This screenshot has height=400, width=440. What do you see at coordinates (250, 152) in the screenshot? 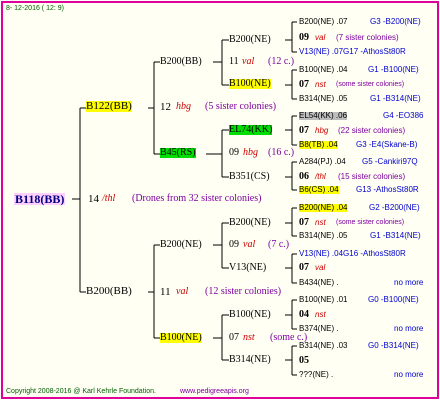
I see `g2-2-code: hbg` at bounding box center [250, 152].